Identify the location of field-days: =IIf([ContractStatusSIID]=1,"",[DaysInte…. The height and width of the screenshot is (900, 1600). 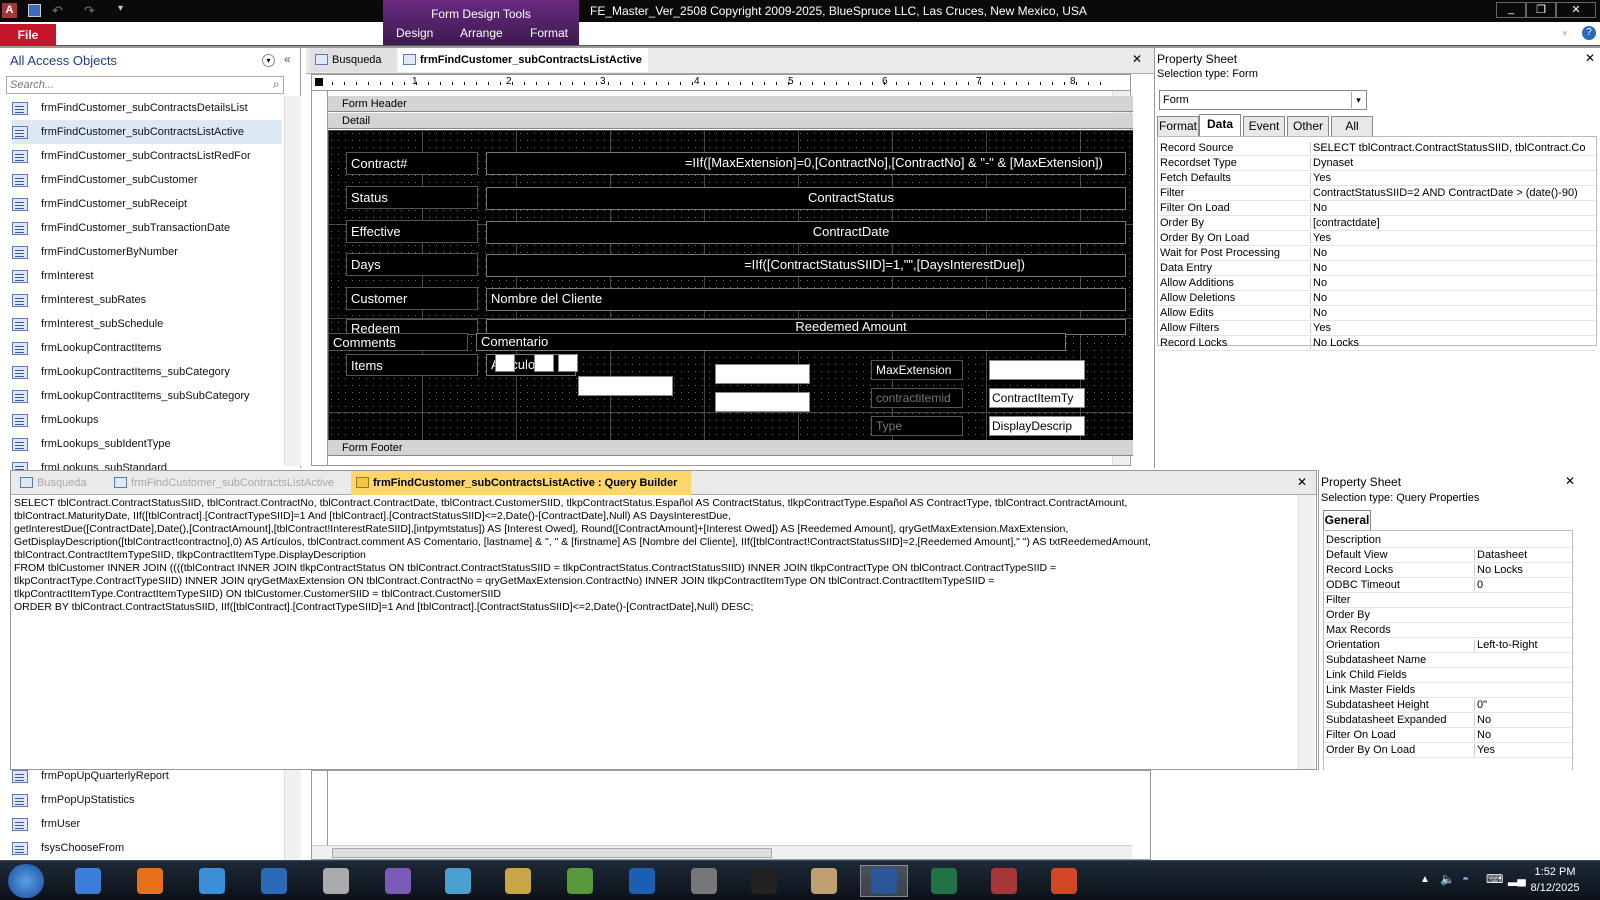
(806, 265).